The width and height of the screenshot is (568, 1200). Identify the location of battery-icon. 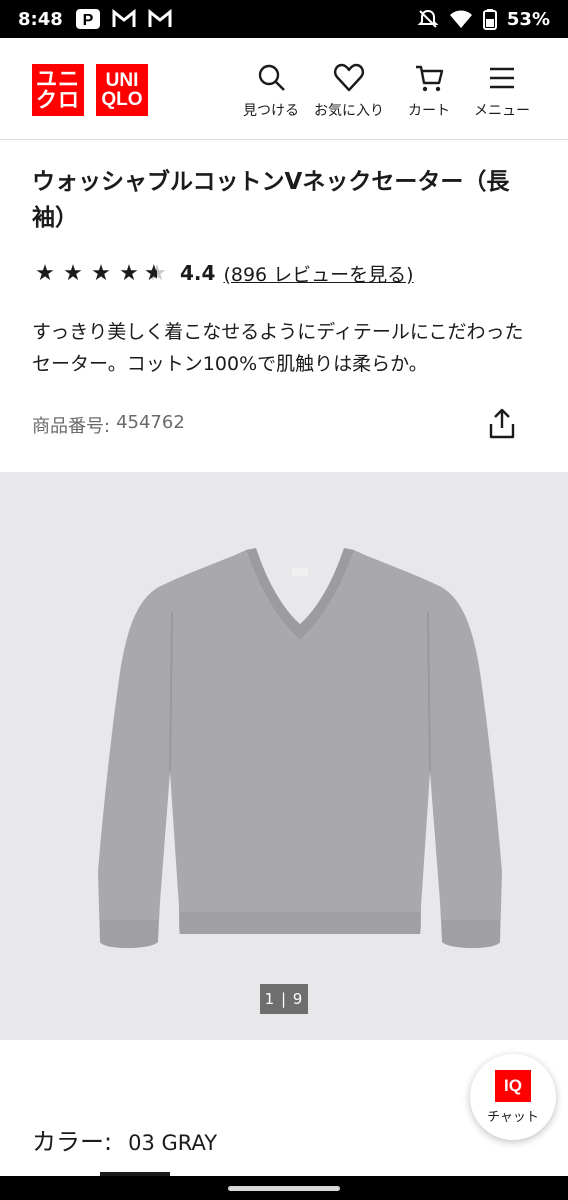
(489, 19).